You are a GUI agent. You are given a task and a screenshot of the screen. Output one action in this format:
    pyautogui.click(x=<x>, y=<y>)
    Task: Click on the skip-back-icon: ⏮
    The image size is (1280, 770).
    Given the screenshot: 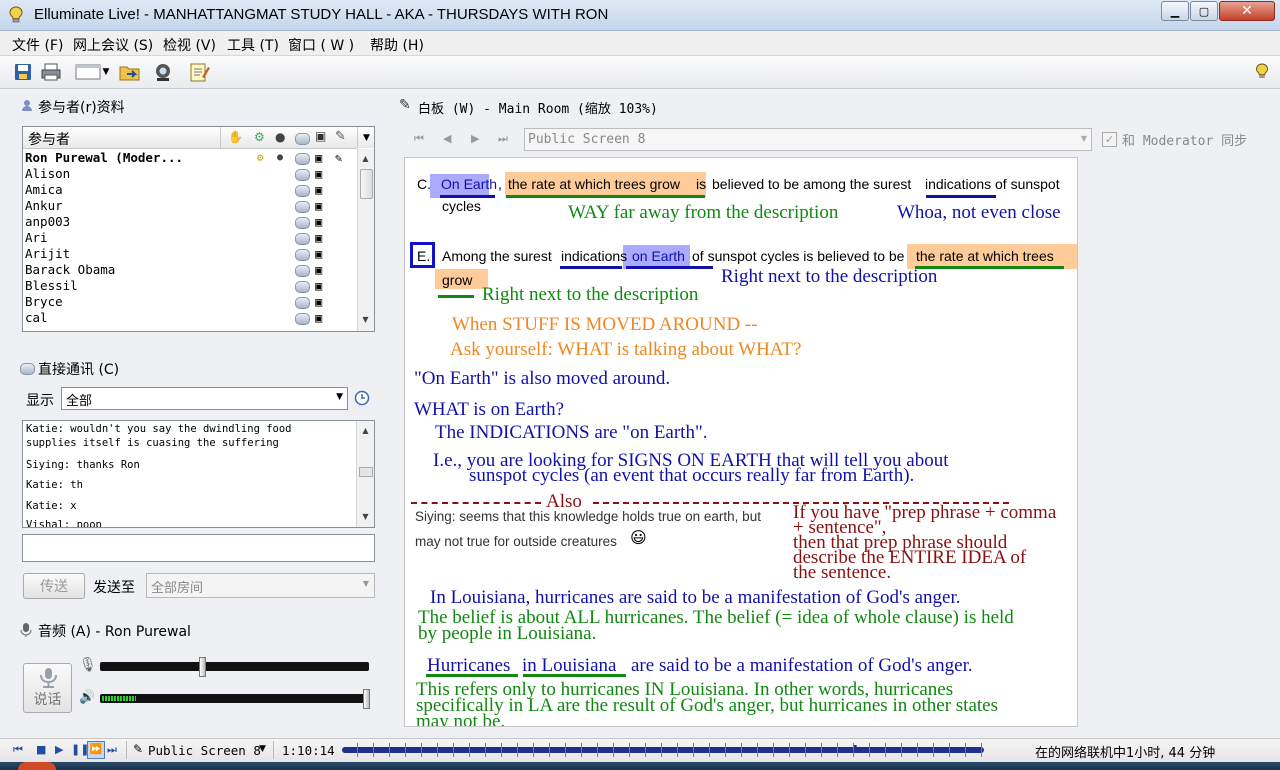 What is the action you would take?
    pyautogui.click(x=18, y=750)
    